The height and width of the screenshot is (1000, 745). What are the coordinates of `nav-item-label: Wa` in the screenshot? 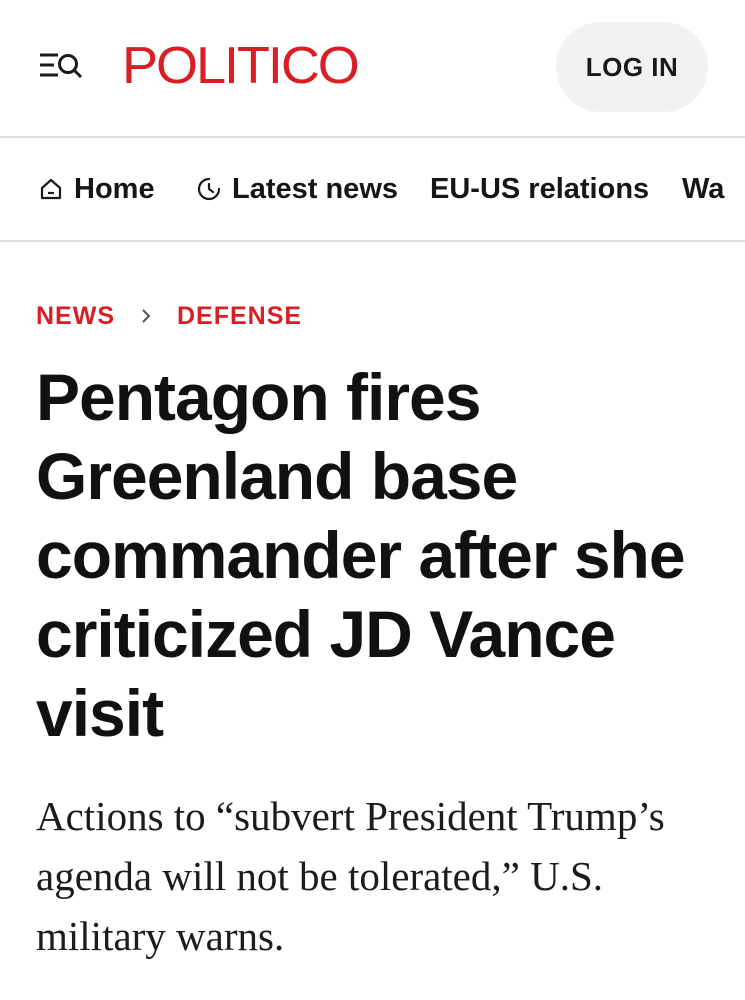 It's located at (703, 188).